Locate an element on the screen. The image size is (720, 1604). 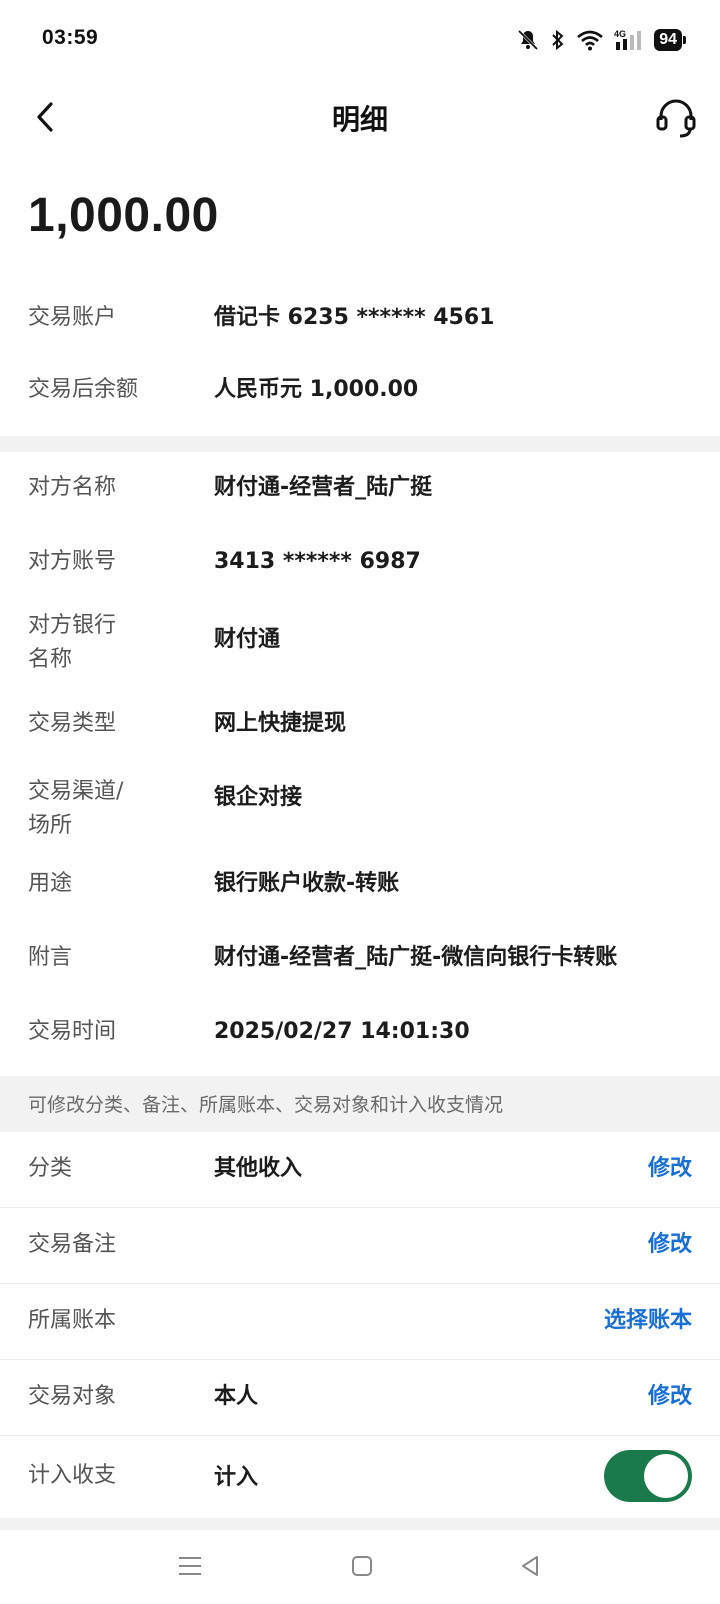
system-back-button is located at coordinates (530, 1568).